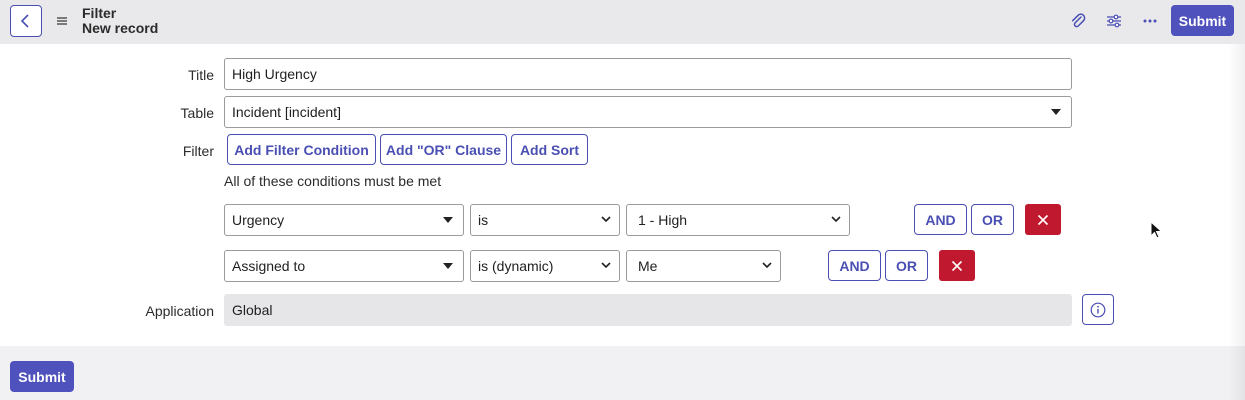 This screenshot has width=1245, height=400. What do you see at coordinates (622, 22) in the screenshot?
I see `header: Filter New record Submit` at bounding box center [622, 22].